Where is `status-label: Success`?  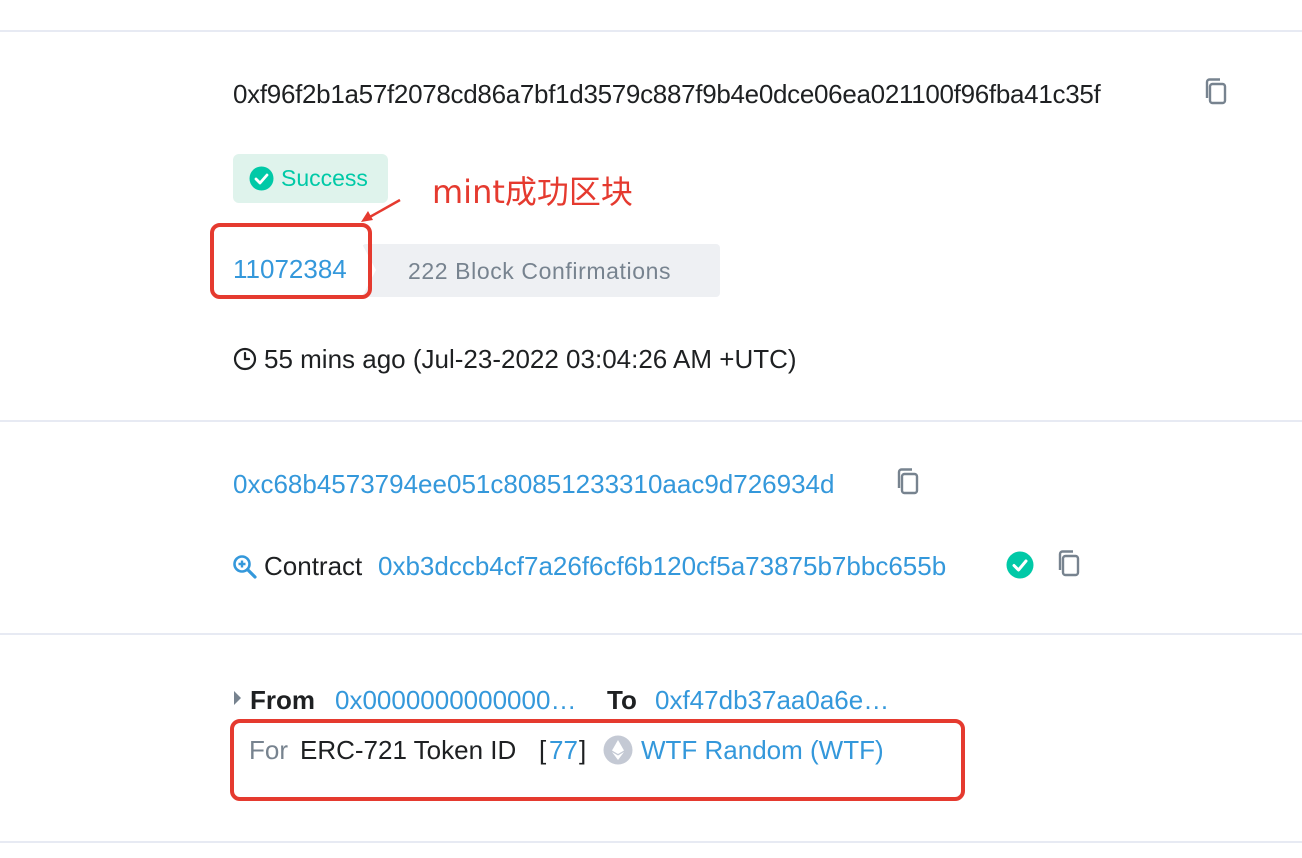
status-label: Success is located at coordinates (324, 178).